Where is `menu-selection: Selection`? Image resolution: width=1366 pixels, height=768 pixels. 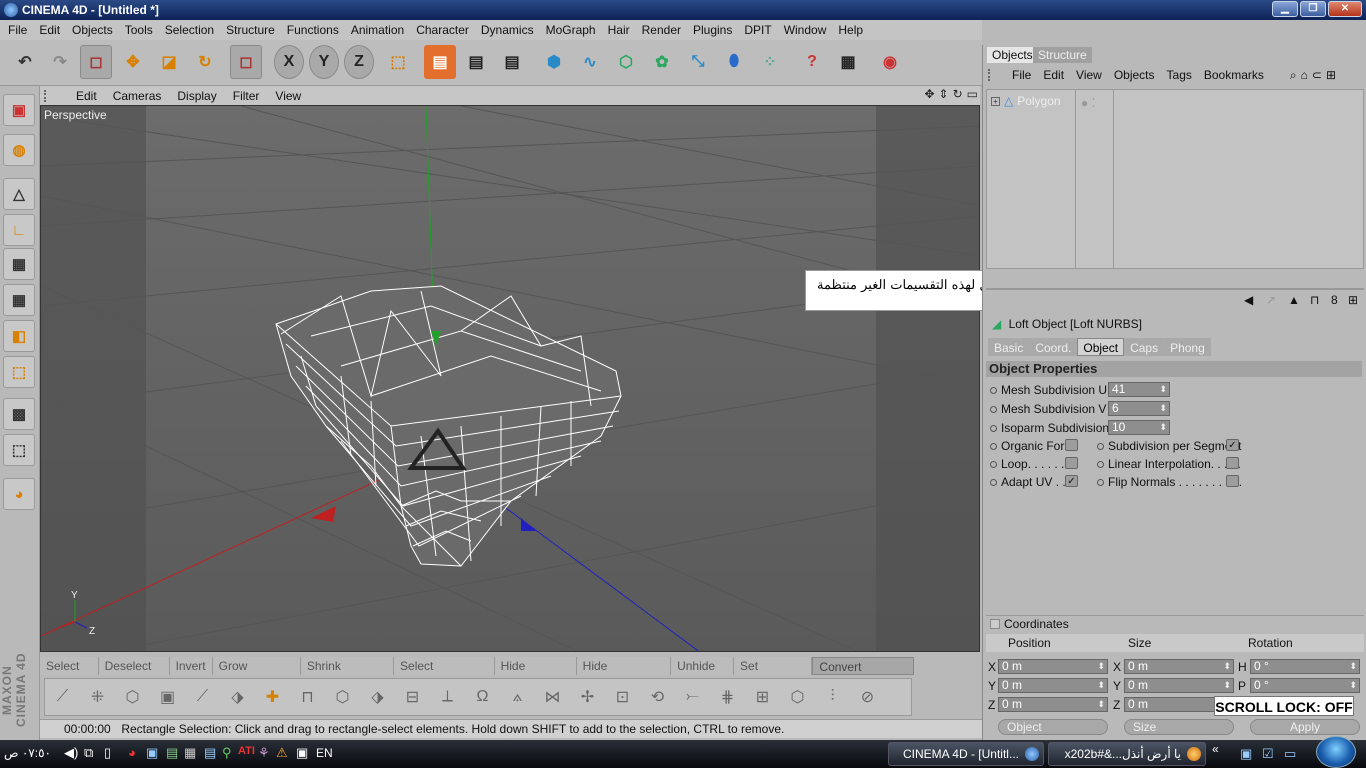 menu-selection: Selection is located at coordinates (189, 30).